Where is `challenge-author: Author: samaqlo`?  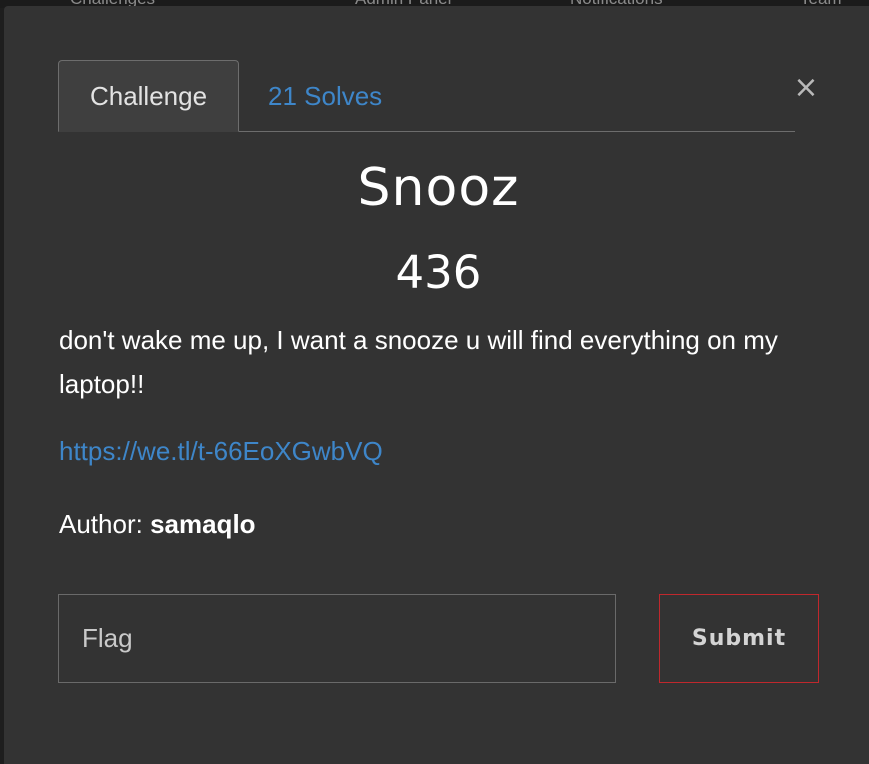
challenge-author: Author: samaqlo is located at coordinates (157, 524).